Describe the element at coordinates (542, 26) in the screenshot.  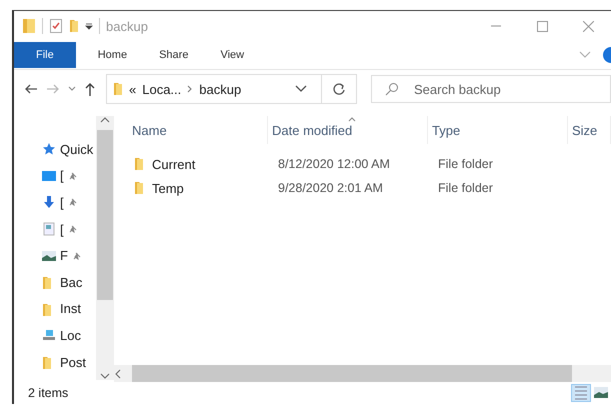
I see `maximize-icon` at that location.